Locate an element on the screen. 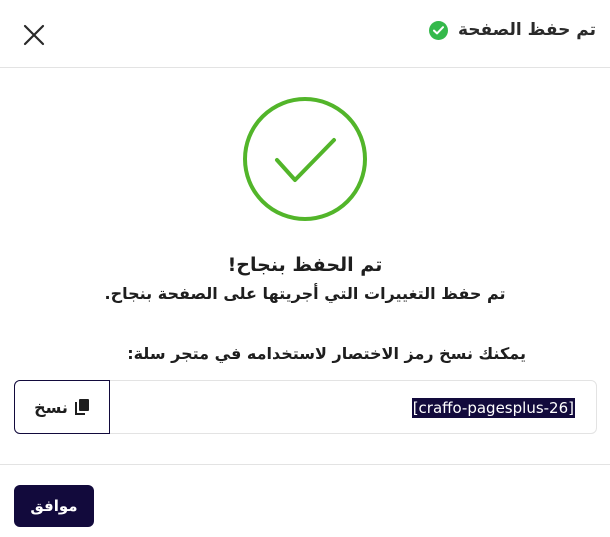 This screenshot has width=610, height=537. close-button is located at coordinates (34, 35).